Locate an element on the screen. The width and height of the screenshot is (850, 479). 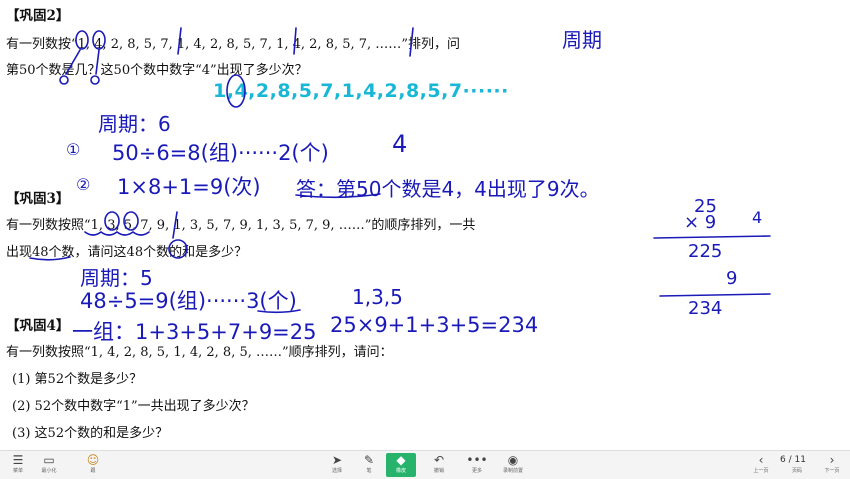
more-icon: ••• is located at coordinates (477, 460).